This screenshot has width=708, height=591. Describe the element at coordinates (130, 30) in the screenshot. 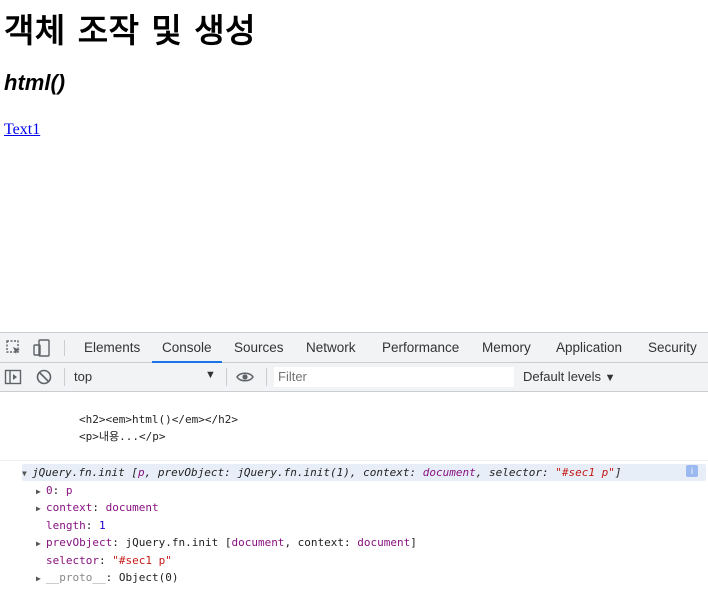

I see `page-title: 객체 조작 및 생성` at that location.